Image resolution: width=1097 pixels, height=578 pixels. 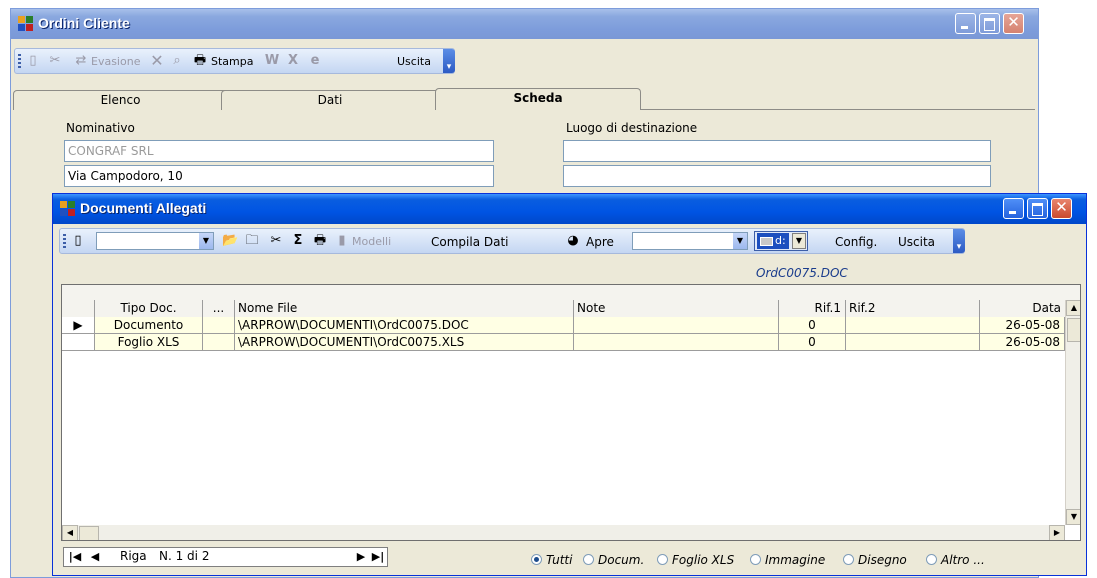 What do you see at coordinates (536, 559) in the screenshot?
I see `radio-selected-icon` at bounding box center [536, 559].